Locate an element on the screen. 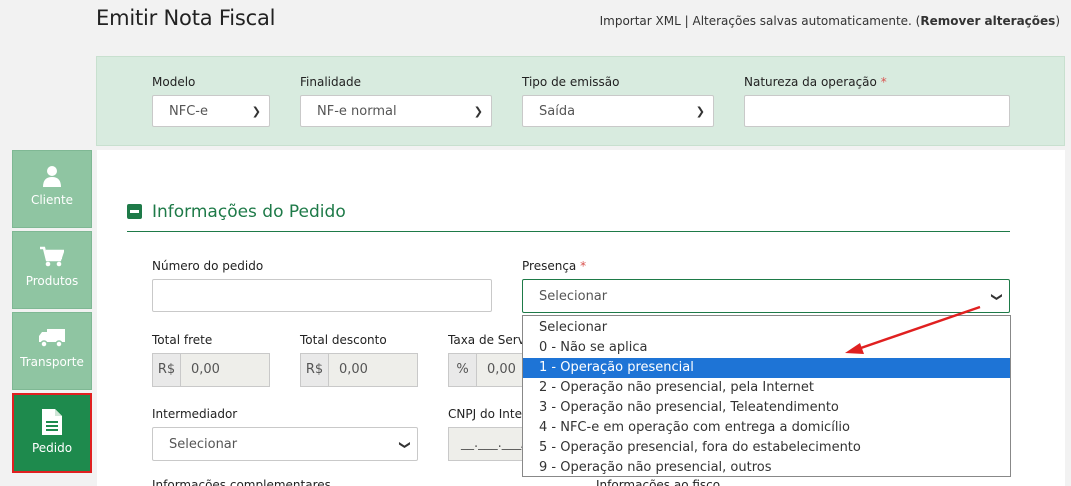  presenca-option-highlighted: 1 - Operação presencial is located at coordinates (766, 368).